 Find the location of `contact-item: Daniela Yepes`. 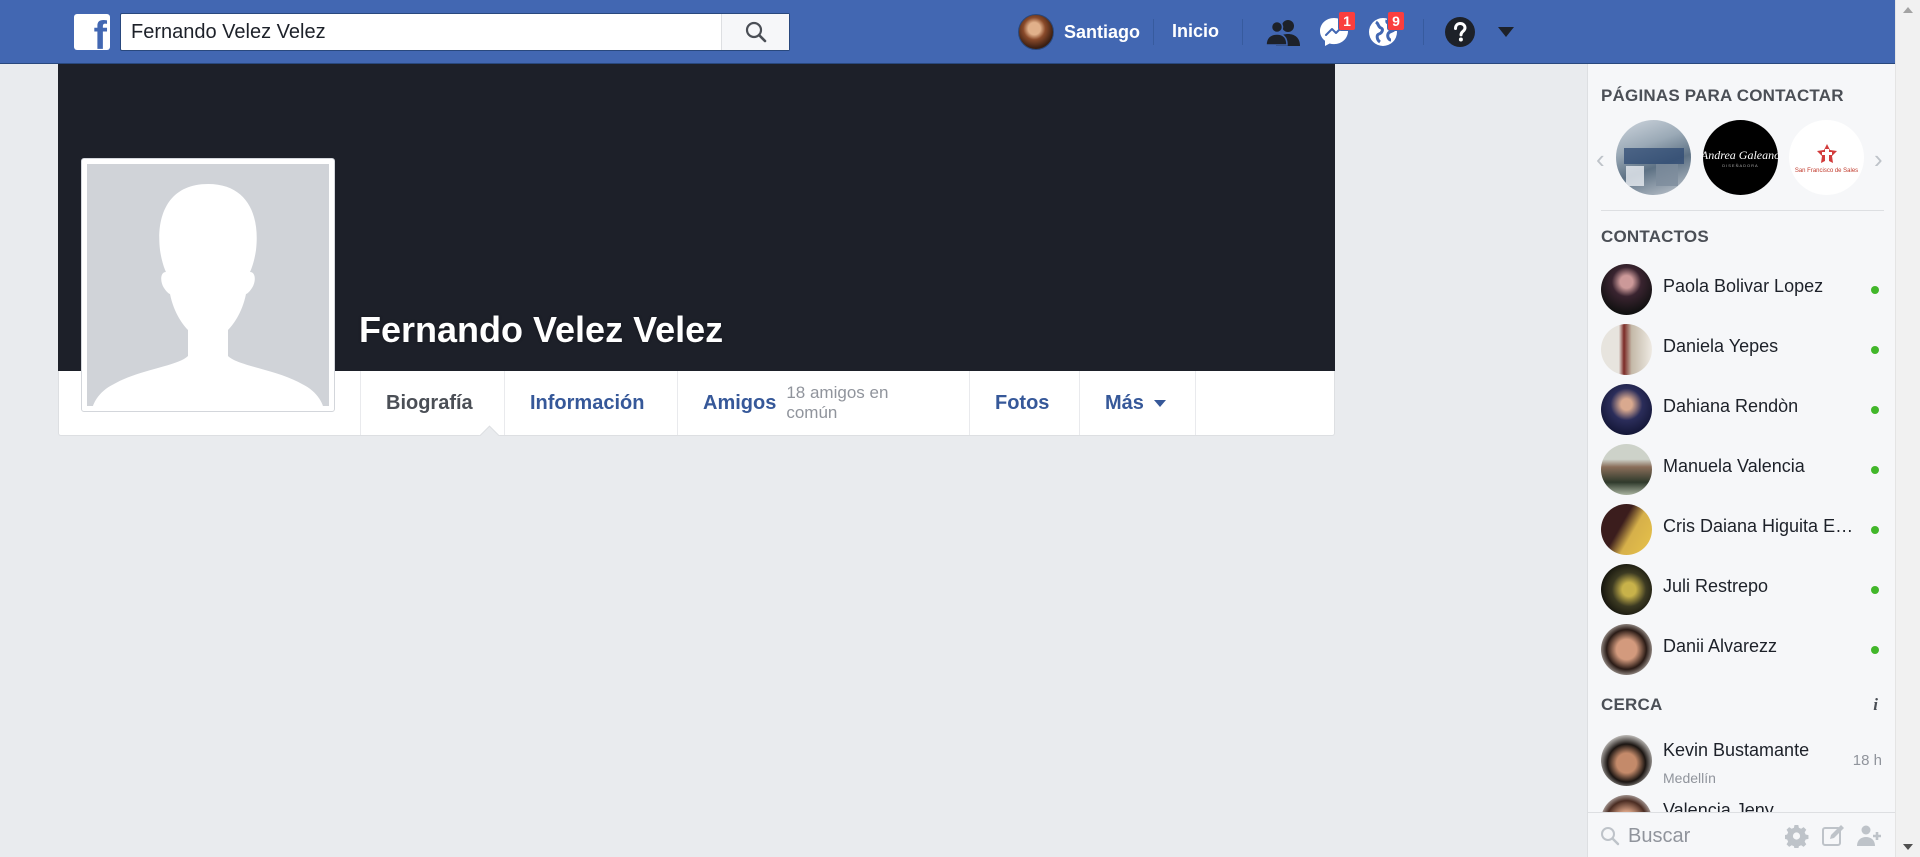

contact-item: Daniela Yepes is located at coordinates (1741, 349).